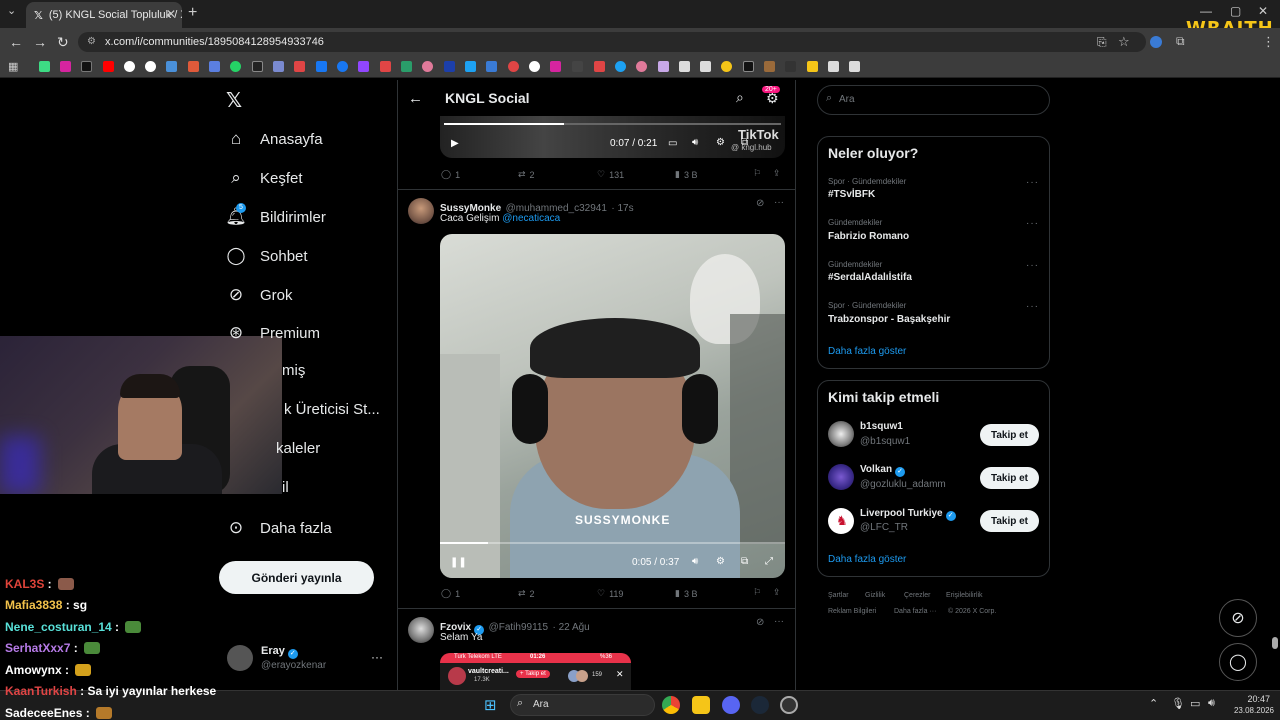 This screenshot has width=1280, height=720. What do you see at coordinates (841, 521) in the screenshot?
I see `avatar: ♞` at bounding box center [841, 521].